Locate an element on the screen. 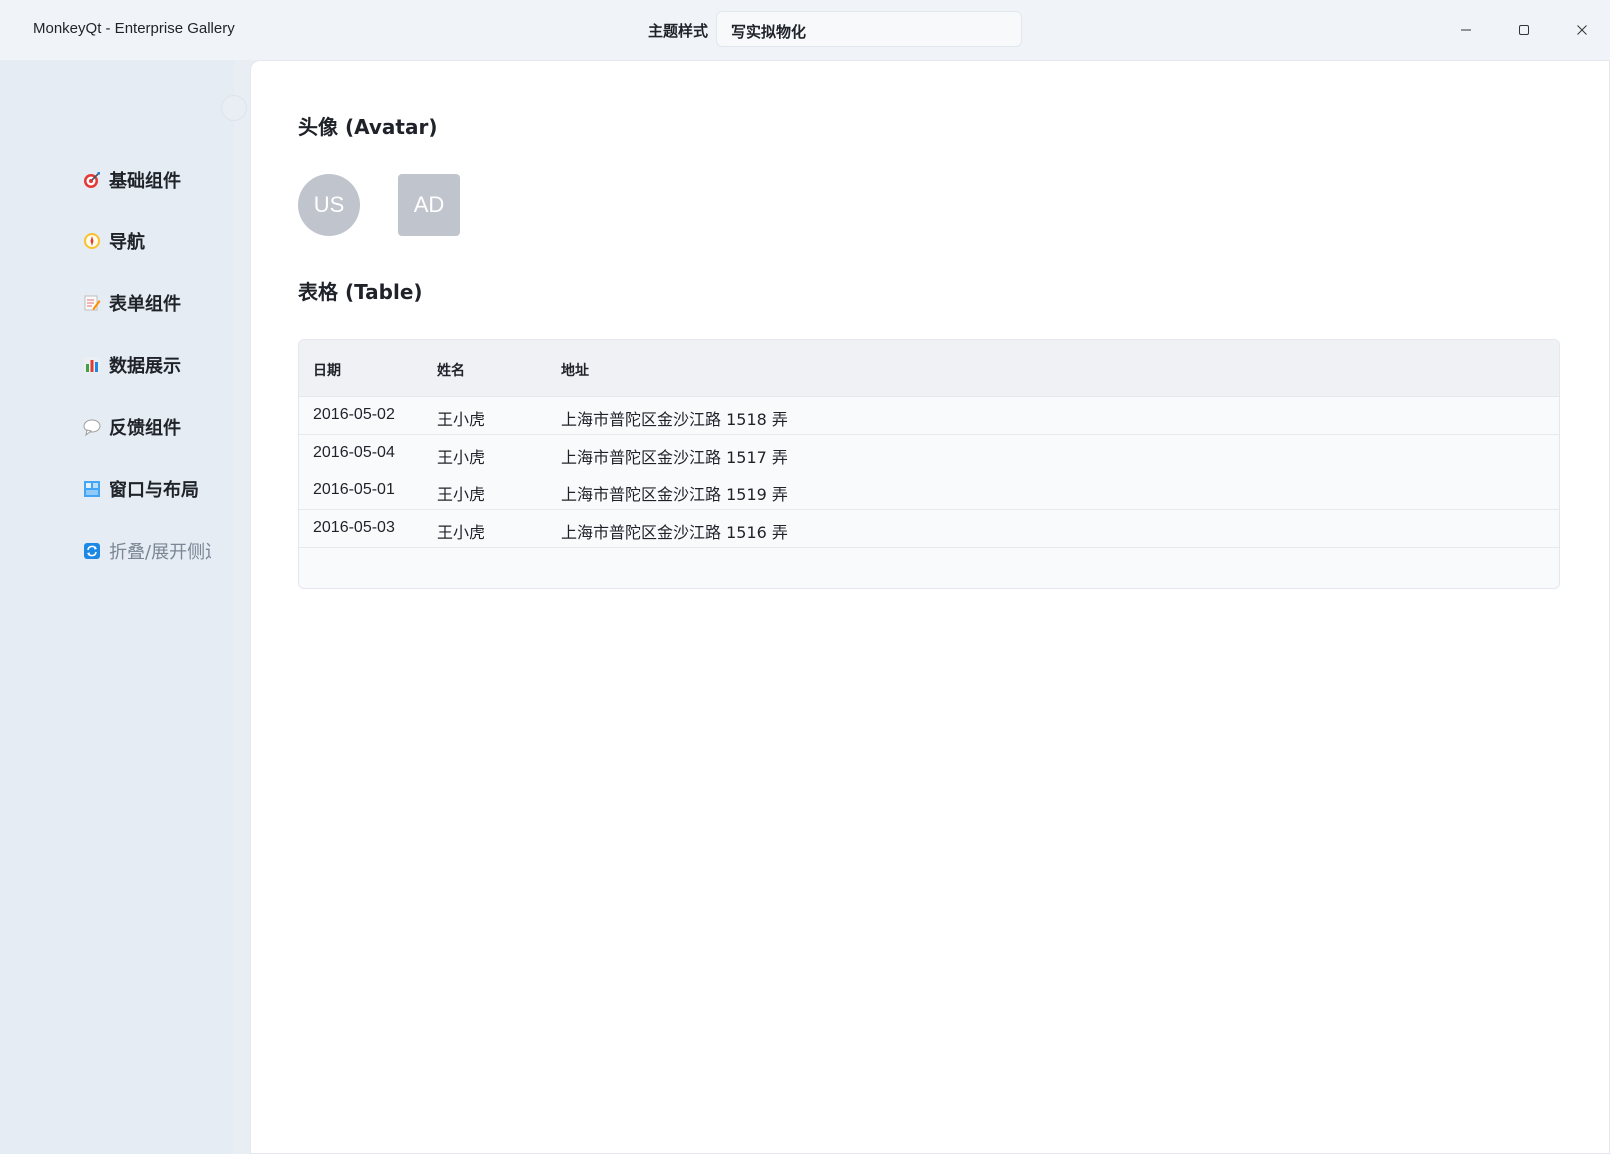  table-row: 2016-05-03 王小虎 上海市普陀区金沙江路 1516 弄 is located at coordinates (929, 529).